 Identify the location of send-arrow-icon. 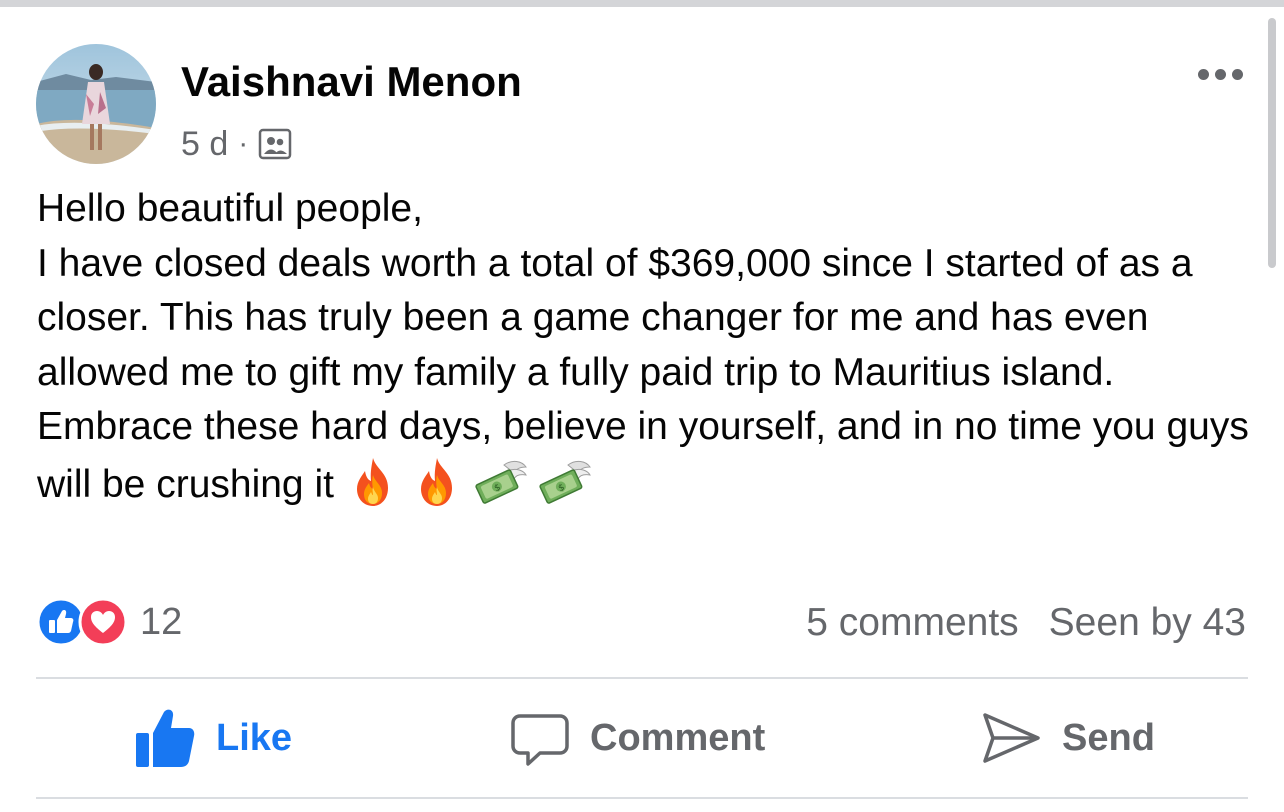
(1011, 738).